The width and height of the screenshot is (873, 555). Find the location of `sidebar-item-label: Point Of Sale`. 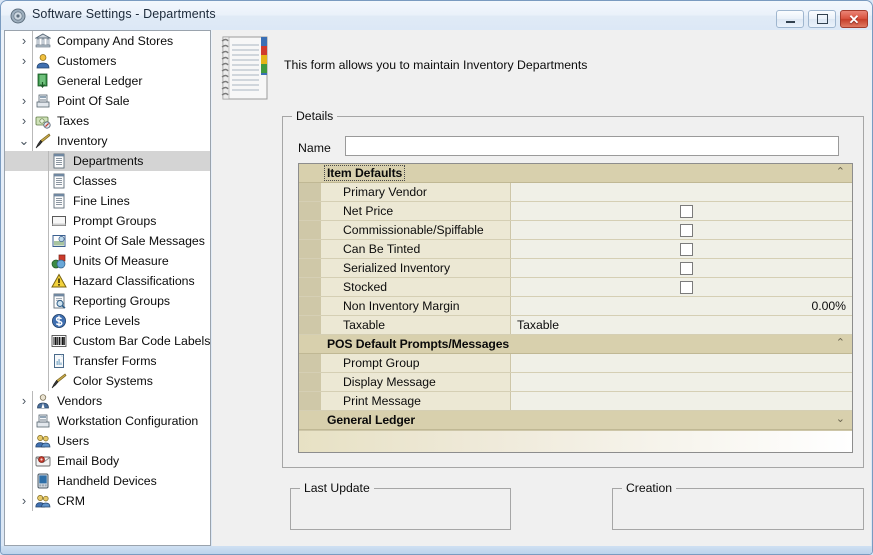

sidebar-item-label: Point Of Sale is located at coordinates (93, 101).